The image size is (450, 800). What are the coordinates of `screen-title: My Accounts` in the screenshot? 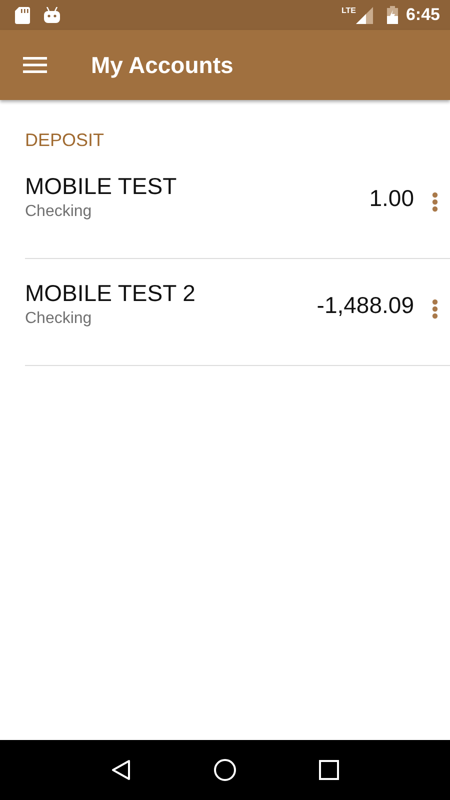 It's located at (162, 65).